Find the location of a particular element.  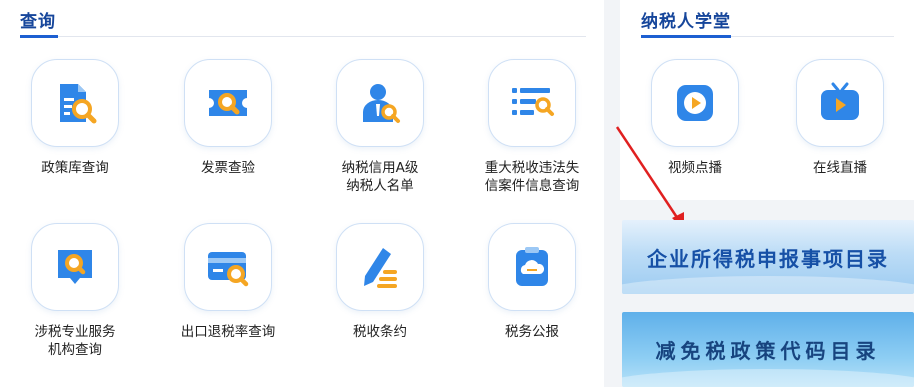

school-section-title: 纳税人学堂 is located at coordinates (686, 22).